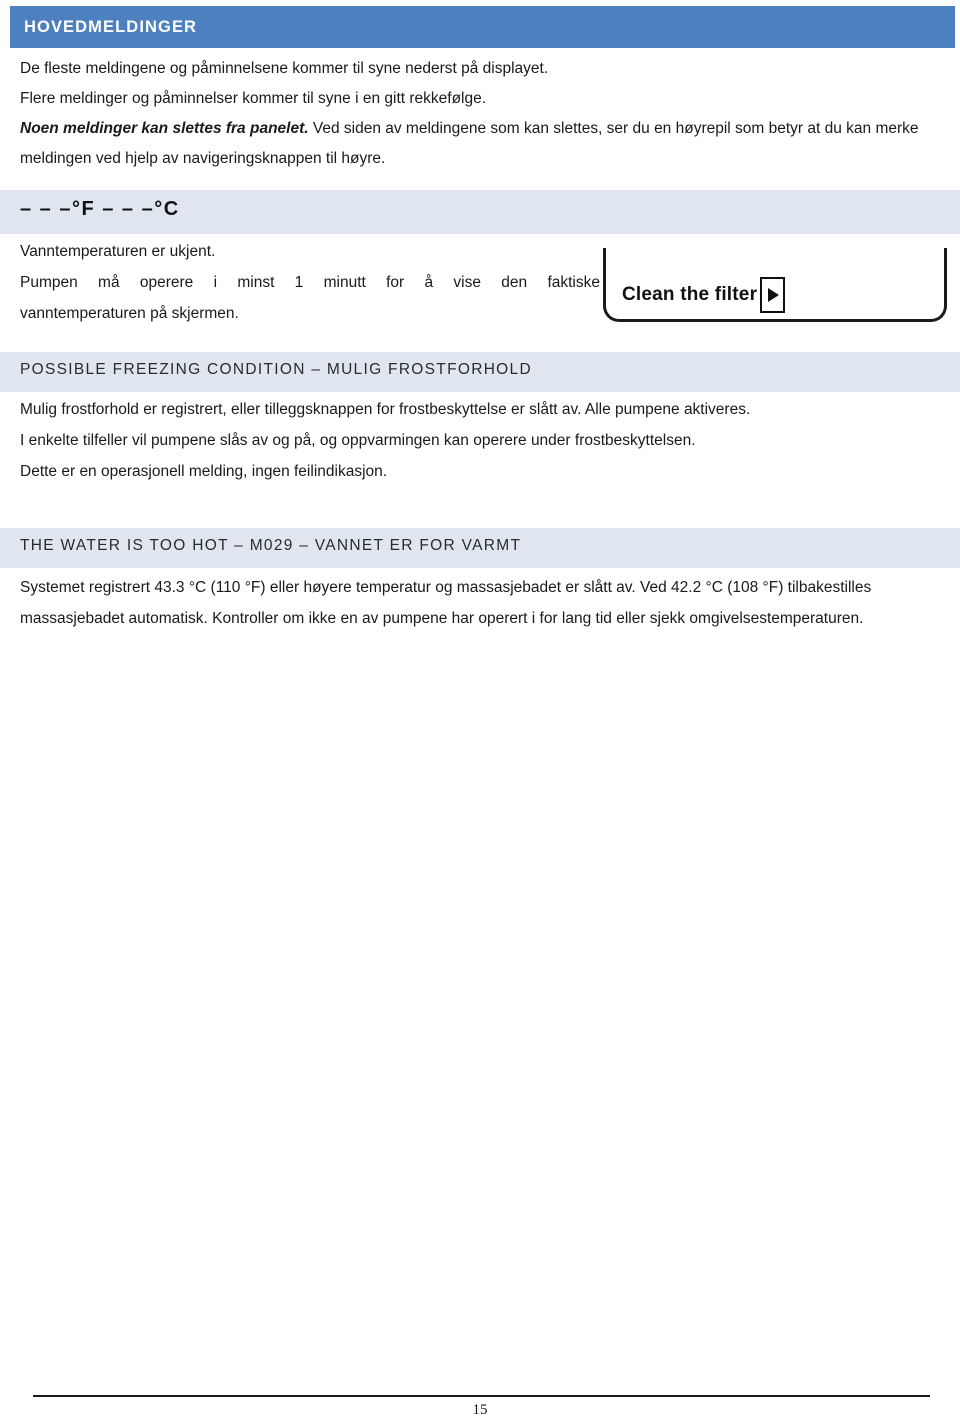 Image resolution: width=960 pixels, height=1425 pixels. What do you see at coordinates (118, 251) in the screenshot?
I see `temperature-message-line-1: Vanntemperaturen er ukjent.` at bounding box center [118, 251].